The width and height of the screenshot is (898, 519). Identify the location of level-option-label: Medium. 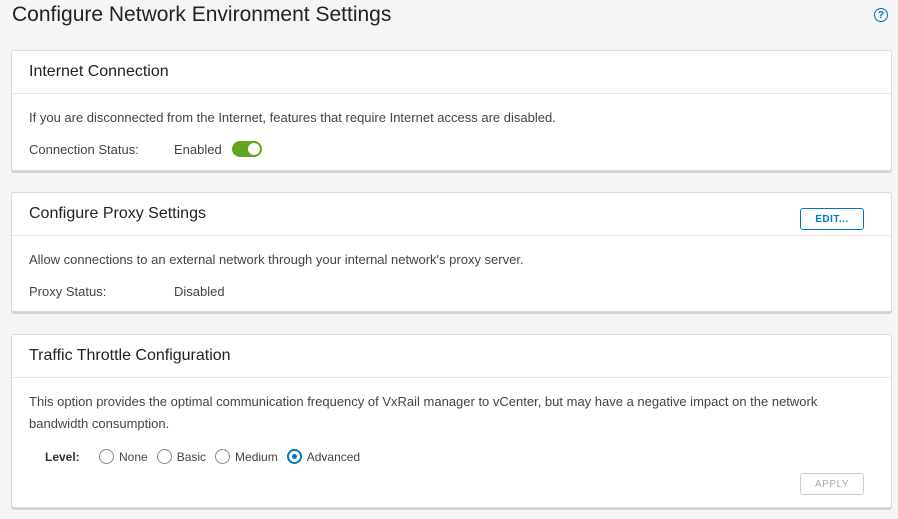
(256, 456).